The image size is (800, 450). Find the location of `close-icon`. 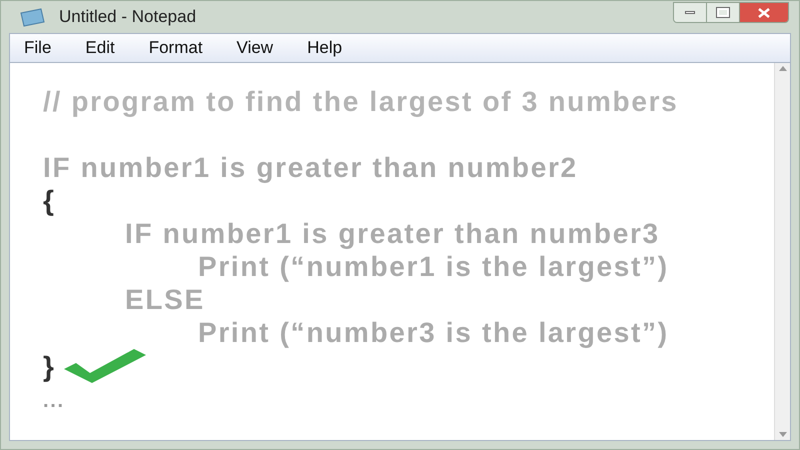

close-icon is located at coordinates (764, 13).